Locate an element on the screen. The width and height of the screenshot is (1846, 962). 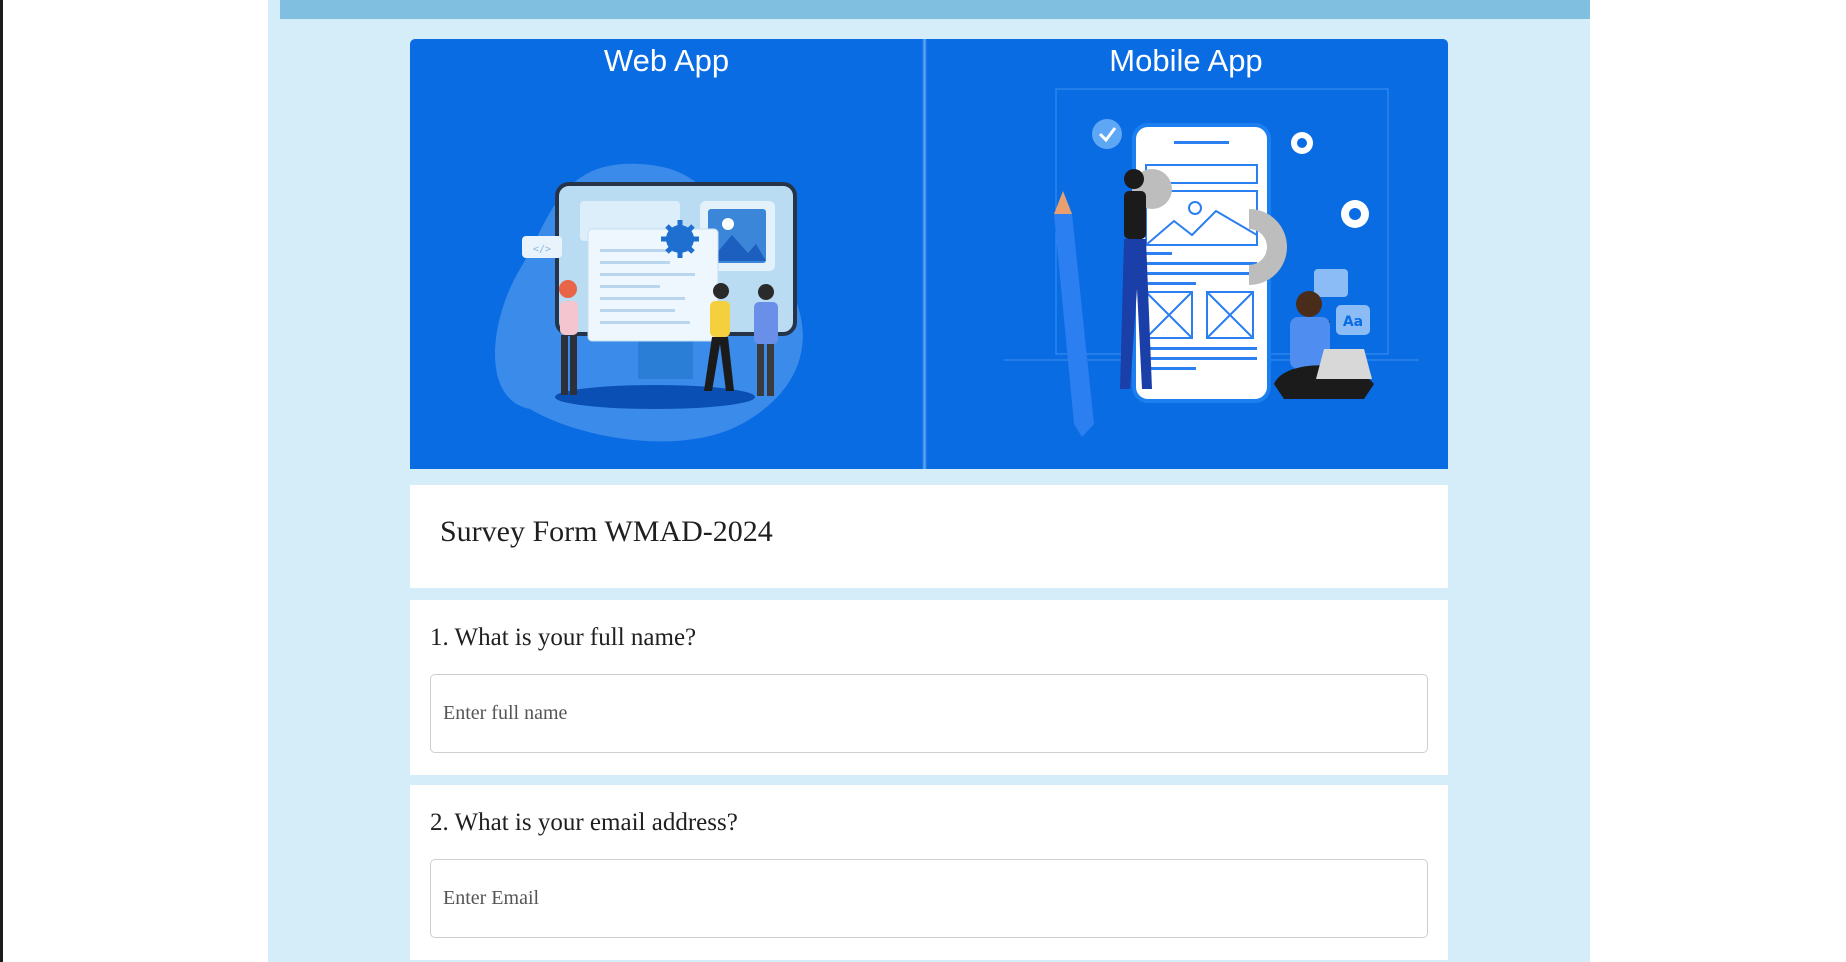
question-card-full-name: 1. What is your full name? is located at coordinates (929, 687).